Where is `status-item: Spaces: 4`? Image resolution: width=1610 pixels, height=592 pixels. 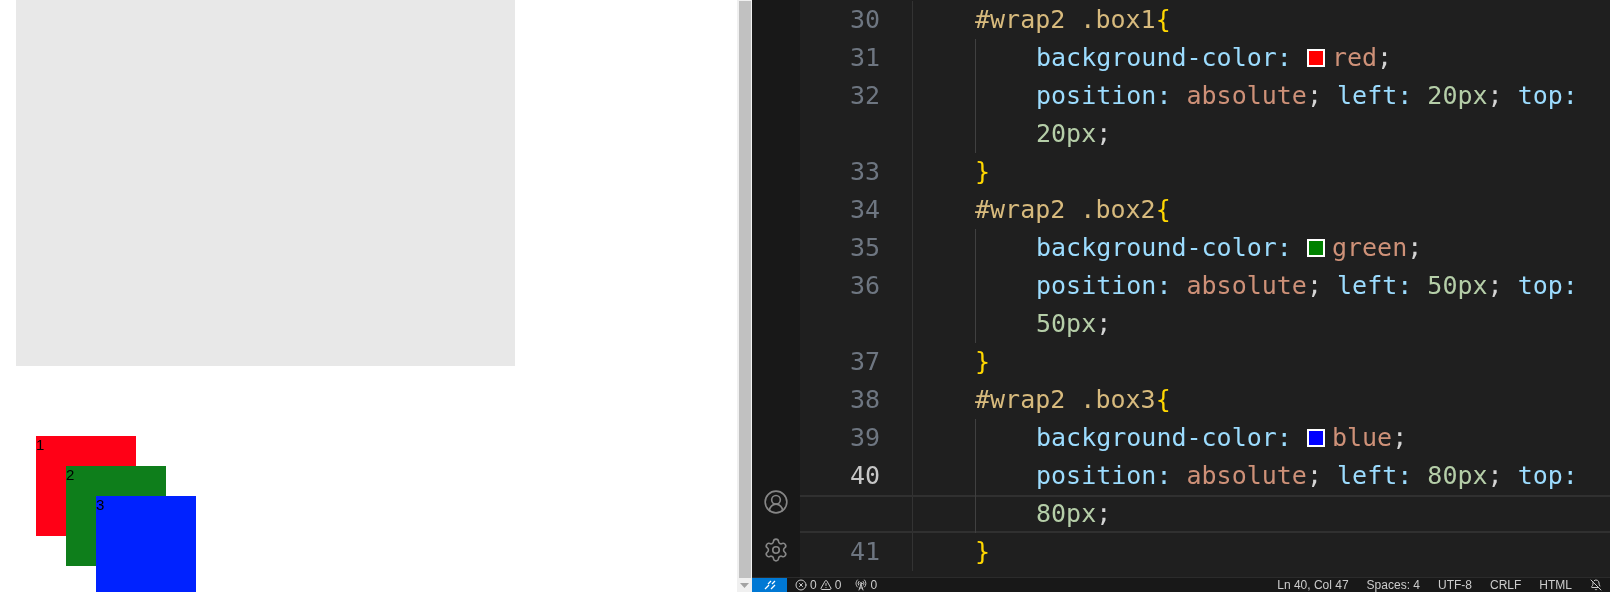 status-item: Spaces: 4 is located at coordinates (1393, 584).